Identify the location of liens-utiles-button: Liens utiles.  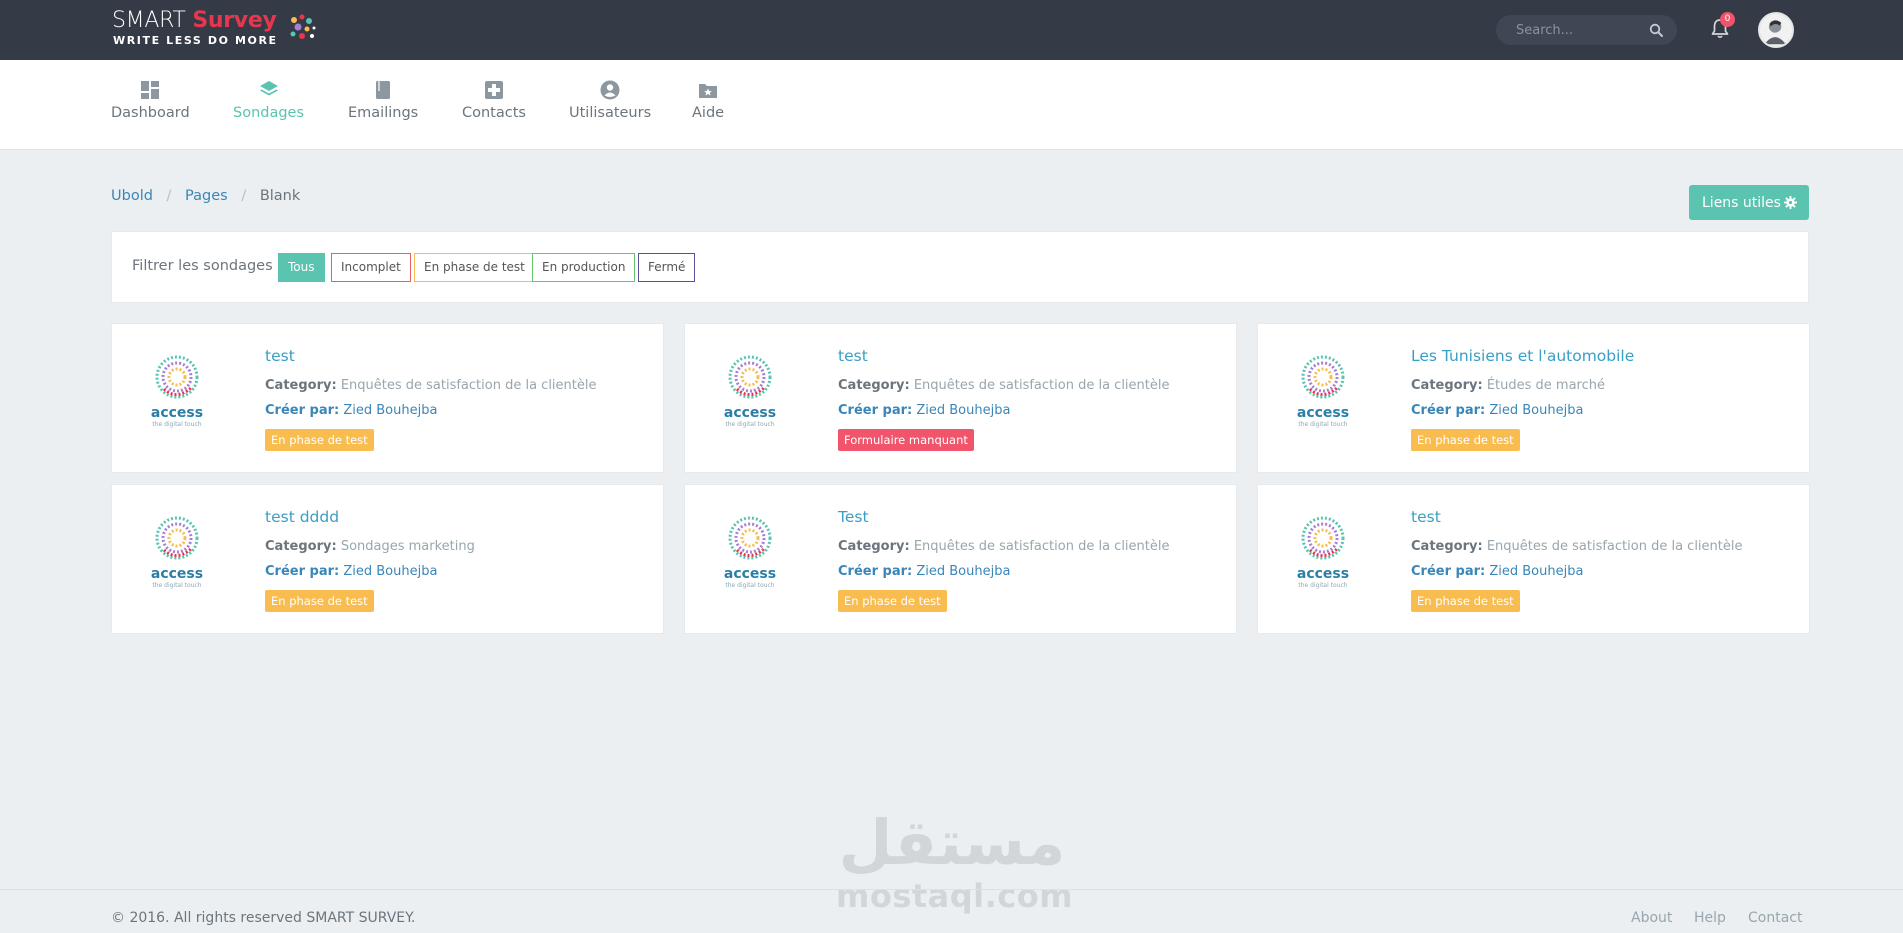
(1749, 202).